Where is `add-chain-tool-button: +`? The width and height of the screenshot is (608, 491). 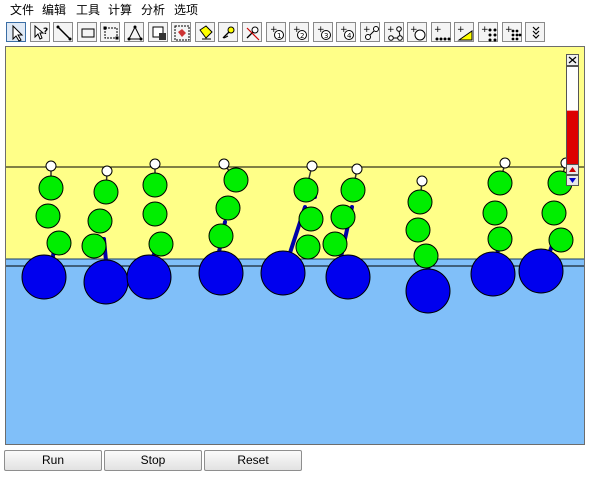
add-chain-tool-button: + is located at coordinates (440, 32).